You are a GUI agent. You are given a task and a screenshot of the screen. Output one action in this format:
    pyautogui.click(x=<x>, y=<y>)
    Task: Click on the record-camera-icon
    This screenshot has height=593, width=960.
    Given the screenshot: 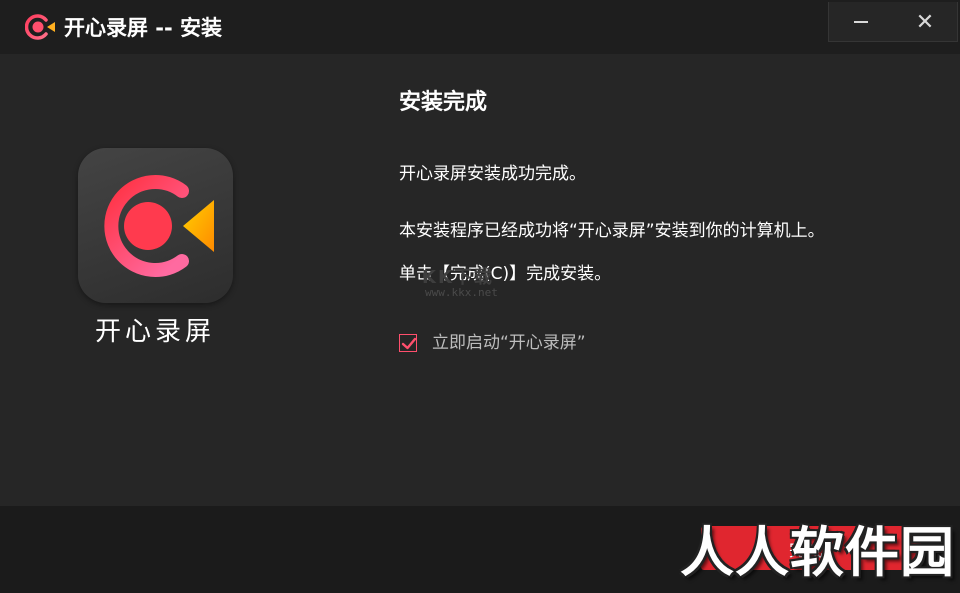 What is the action you would take?
    pyautogui.click(x=159, y=226)
    